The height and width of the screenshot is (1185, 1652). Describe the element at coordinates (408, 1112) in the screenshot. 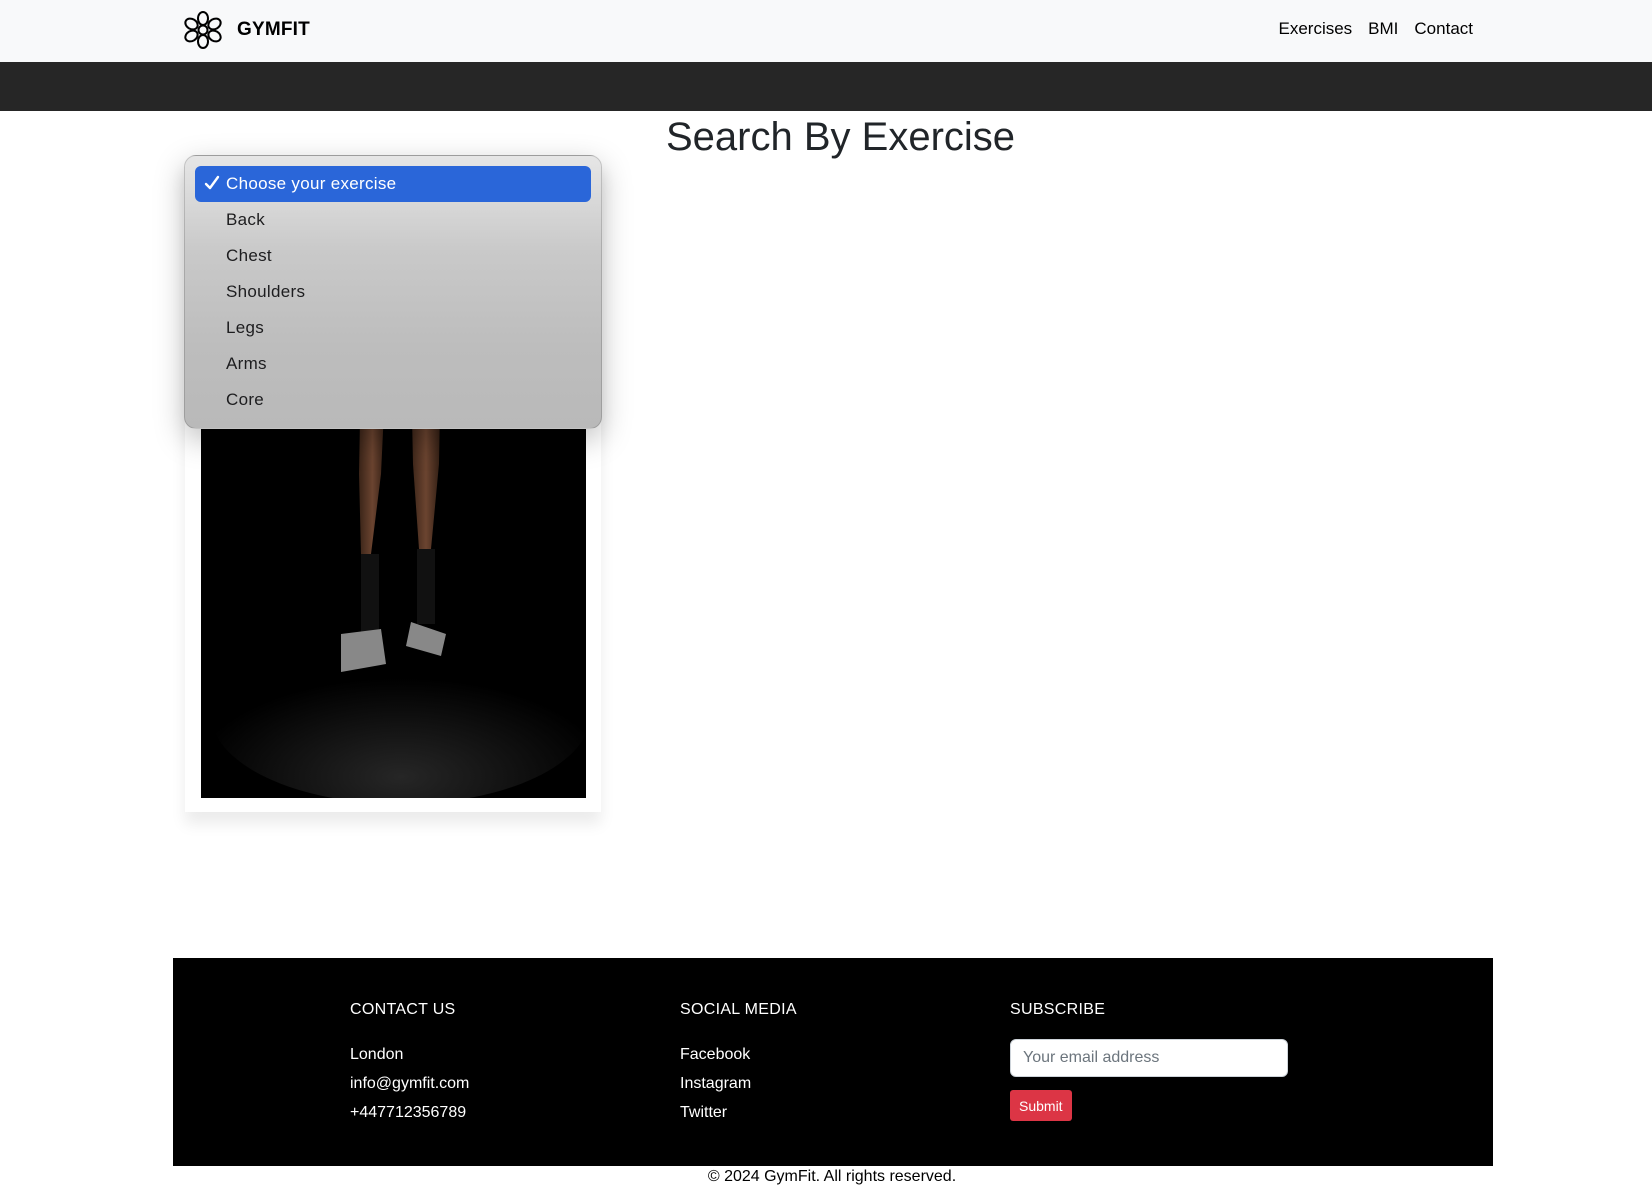

I see `footer-contact-phone: +447712356789` at that location.